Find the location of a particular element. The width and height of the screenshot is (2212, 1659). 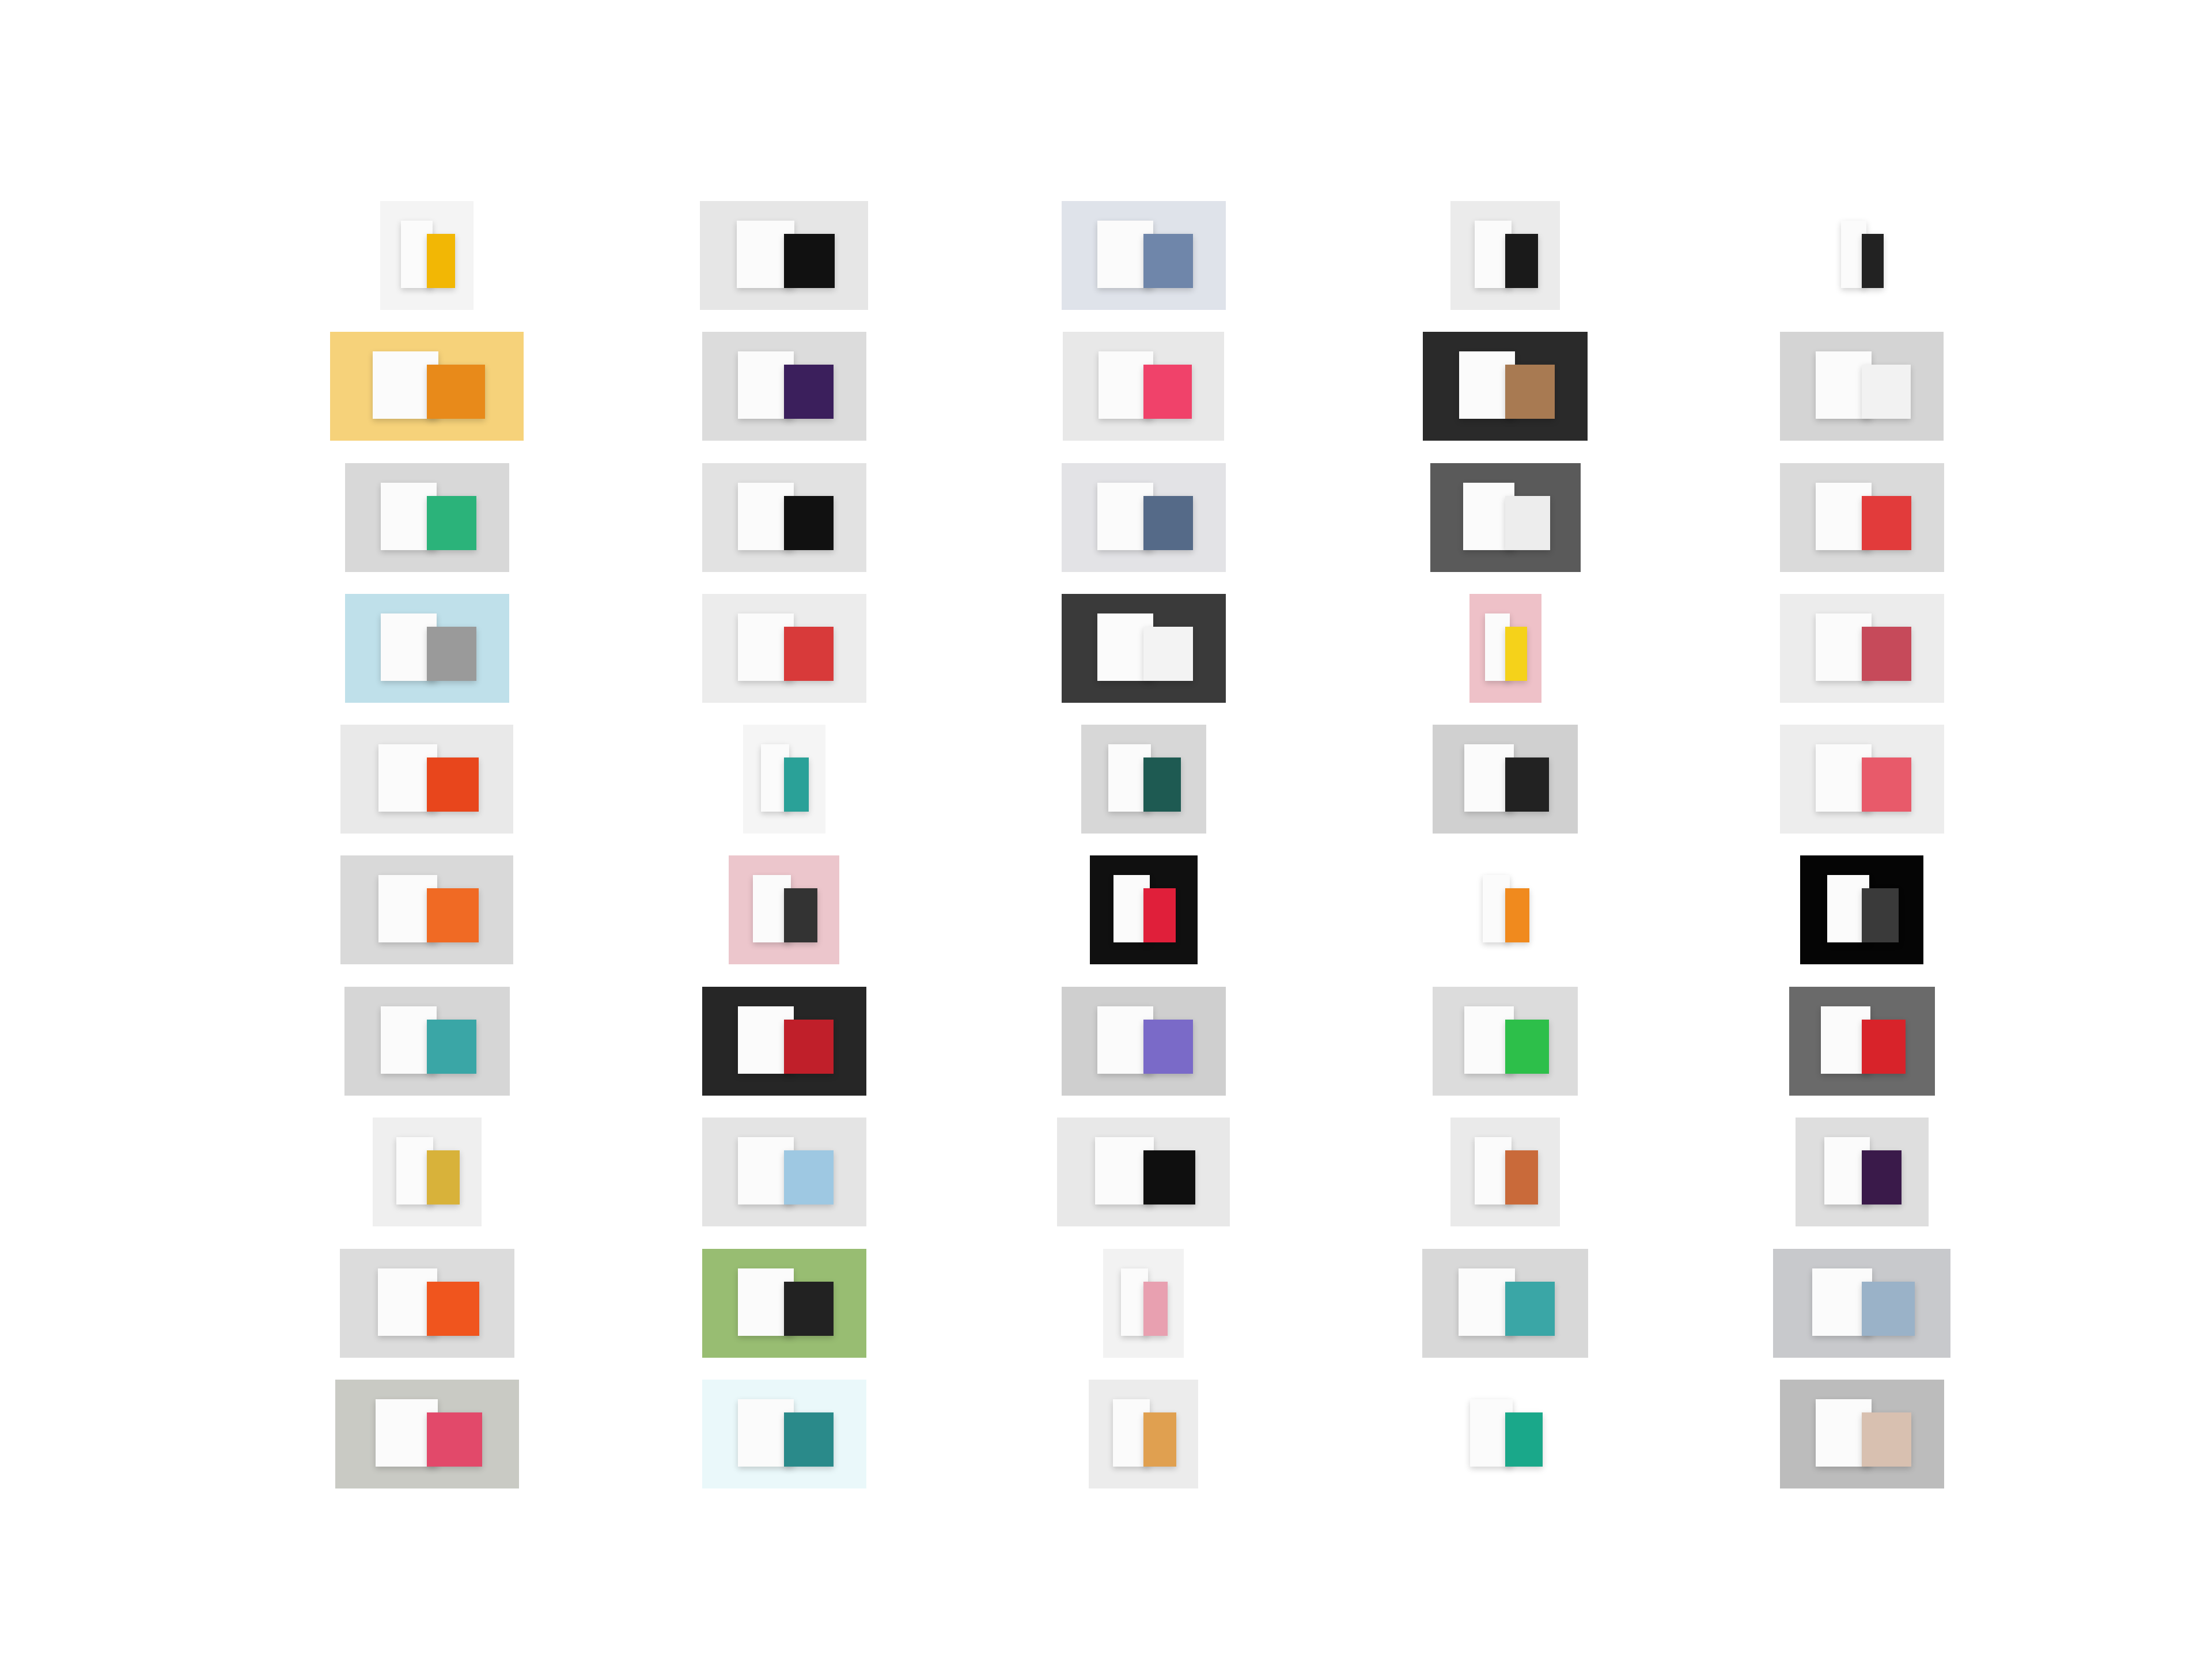

gallery-thumbnail-r10c1 is located at coordinates (427, 1434).